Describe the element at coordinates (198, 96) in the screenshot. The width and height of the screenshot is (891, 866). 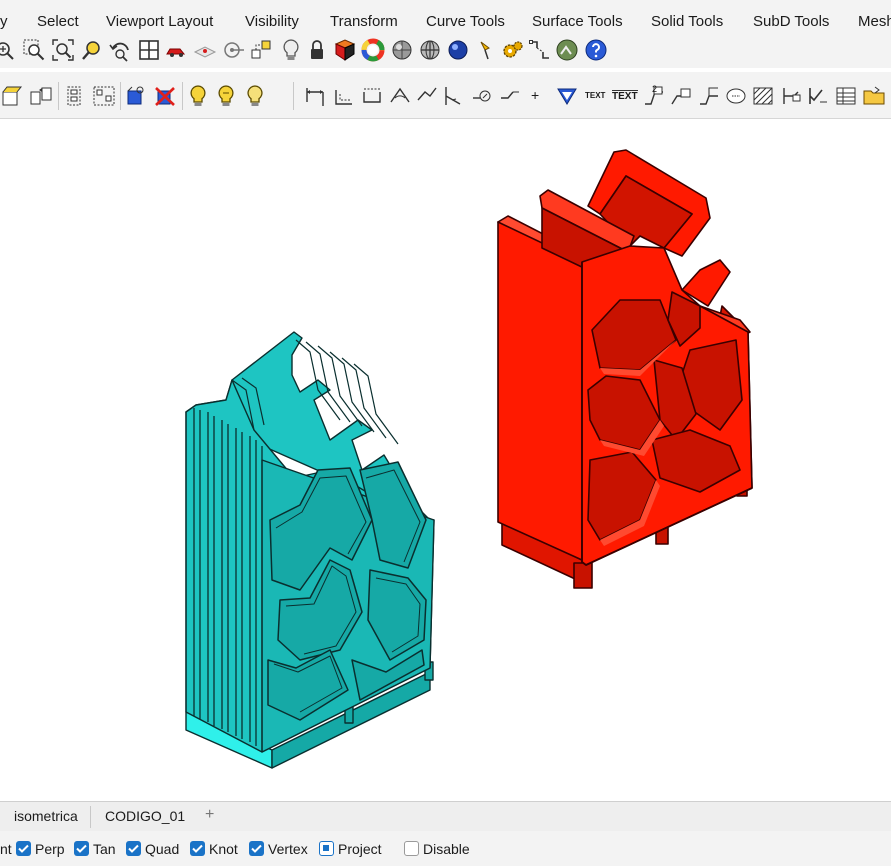
I see `light-on-icon` at that location.